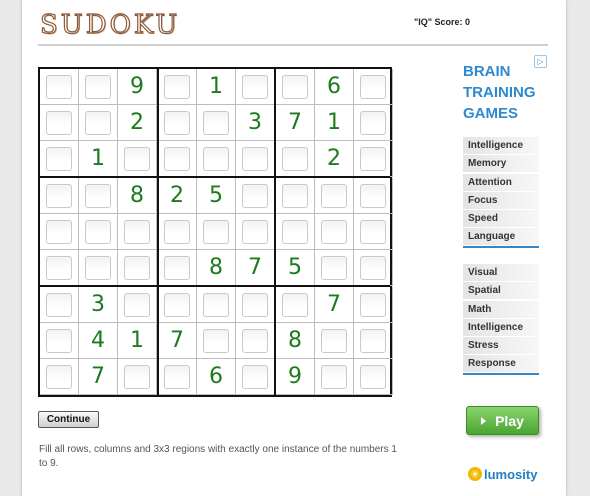 This screenshot has width=590, height=496. What do you see at coordinates (68, 419) in the screenshot?
I see `continue-button: Continue` at bounding box center [68, 419].